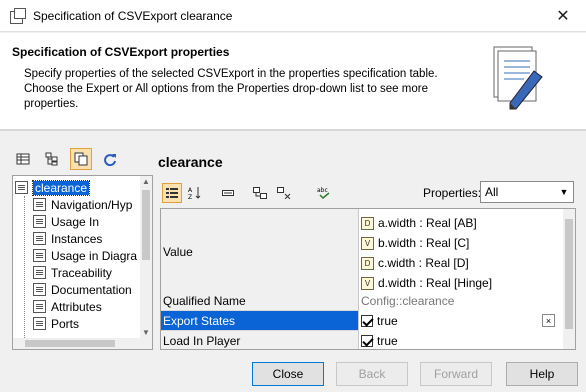 The image size is (586, 392). I want to click on tree-item: Usage in Diagra, so click(85, 255).